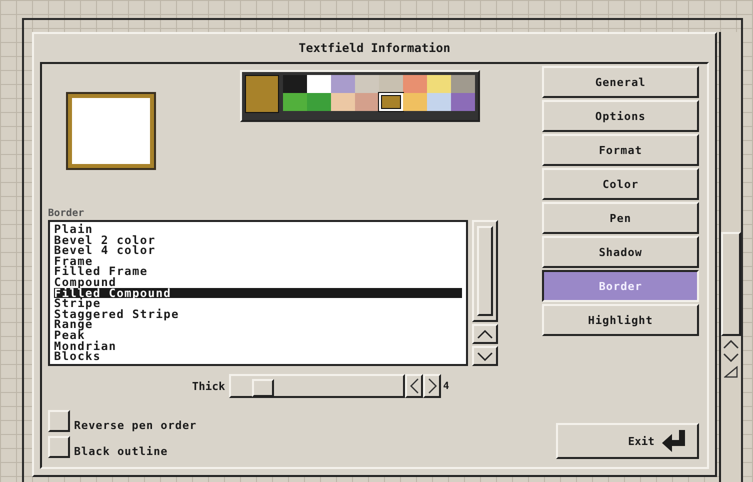 Image resolution: width=753 pixels, height=482 pixels. What do you see at coordinates (258, 335) in the screenshot?
I see `list-item: Peak` at bounding box center [258, 335].